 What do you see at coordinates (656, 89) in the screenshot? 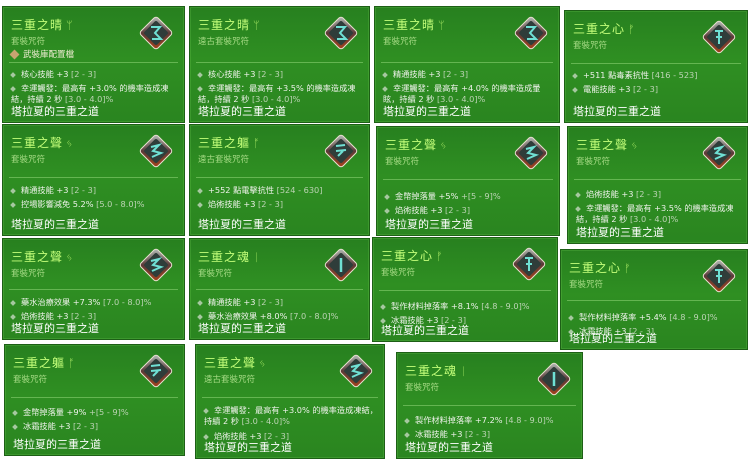
I see `stat-line: 電能技能 +3 [2 - 3]` at bounding box center [656, 89].